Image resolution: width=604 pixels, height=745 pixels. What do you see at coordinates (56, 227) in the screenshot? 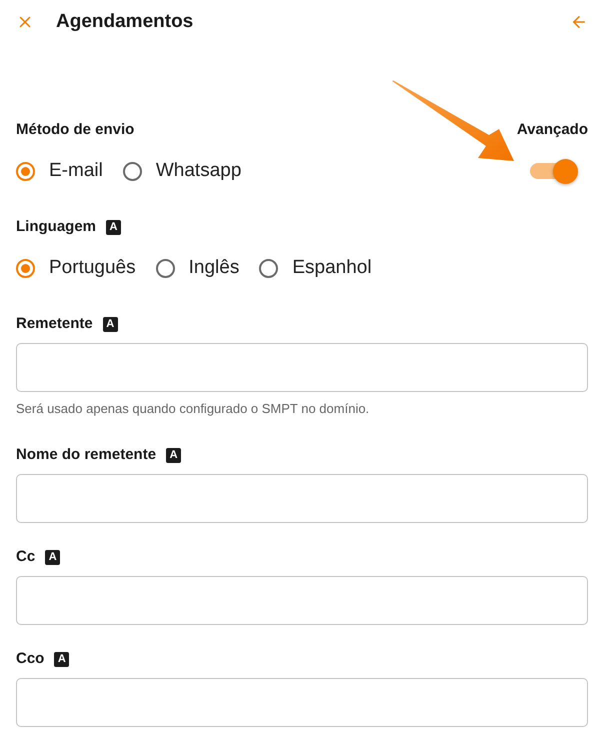
I see `field-label: Linguagem` at bounding box center [56, 227].